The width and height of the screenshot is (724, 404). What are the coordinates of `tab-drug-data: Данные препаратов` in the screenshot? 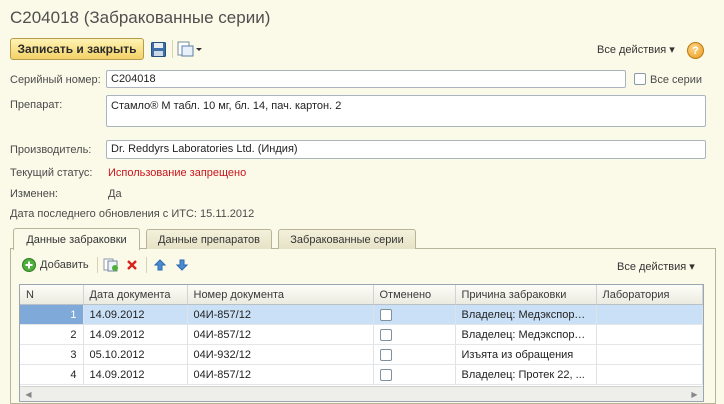 It's located at (209, 239).